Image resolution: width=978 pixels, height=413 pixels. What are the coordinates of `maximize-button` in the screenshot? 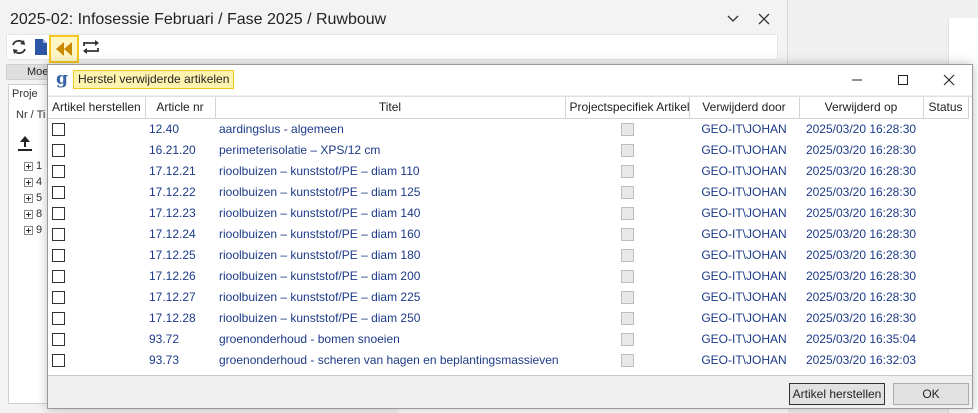 It's located at (903, 80).